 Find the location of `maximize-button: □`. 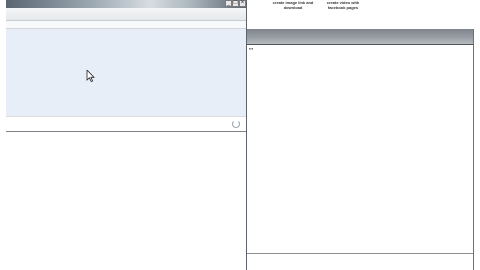

maximize-button: □ is located at coordinates (235, 3).